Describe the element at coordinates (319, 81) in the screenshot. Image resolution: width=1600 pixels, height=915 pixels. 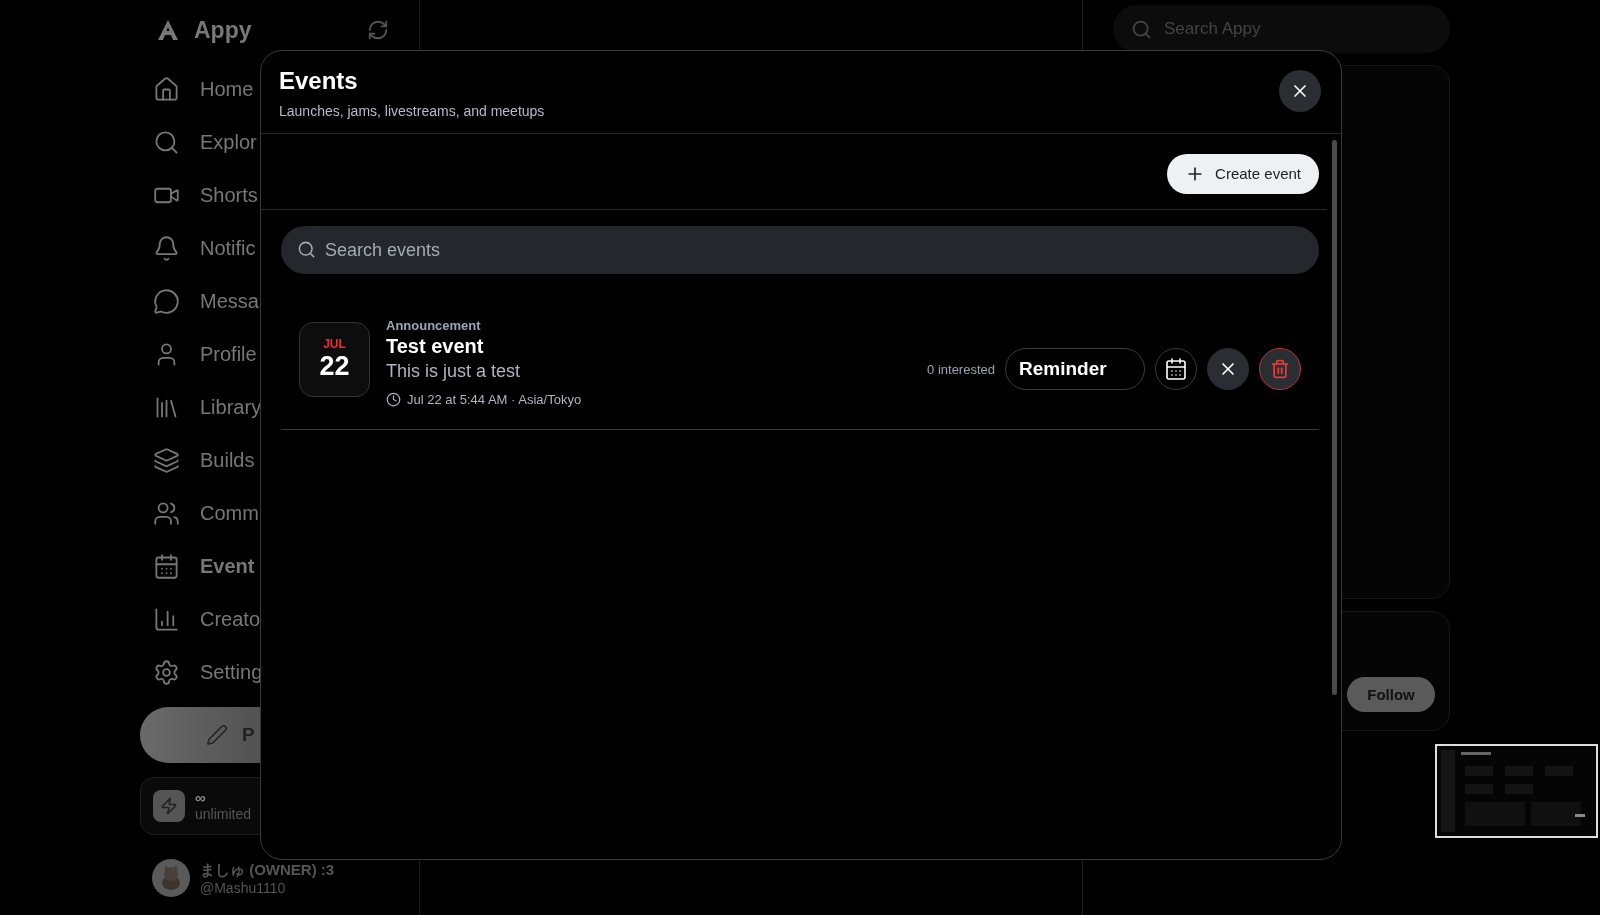
I see `dialog-title: Events` at that location.